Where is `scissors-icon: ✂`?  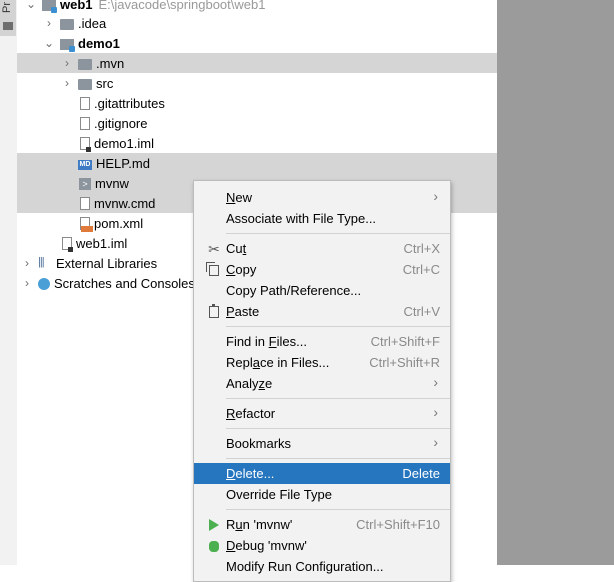 scissors-icon: ✂ is located at coordinates (214, 248).